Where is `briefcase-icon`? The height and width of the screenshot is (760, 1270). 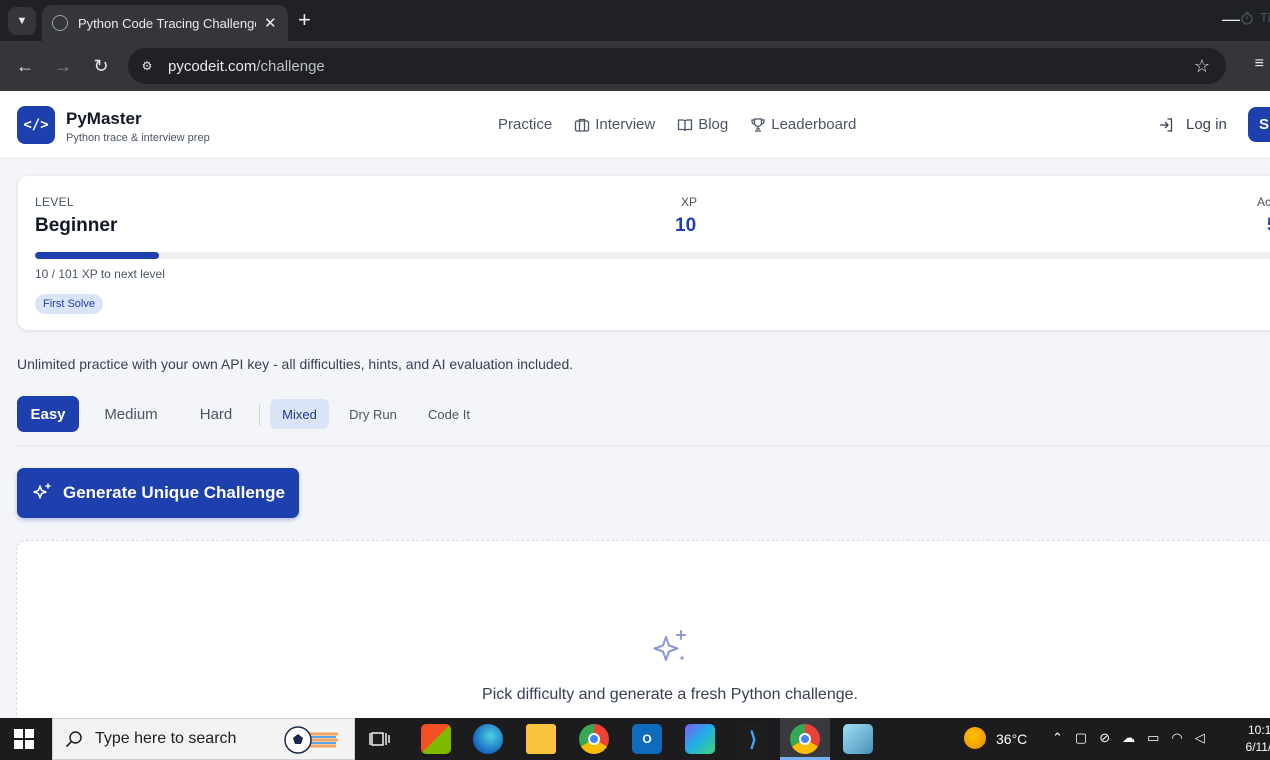
briefcase-icon is located at coordinates (582, 125).